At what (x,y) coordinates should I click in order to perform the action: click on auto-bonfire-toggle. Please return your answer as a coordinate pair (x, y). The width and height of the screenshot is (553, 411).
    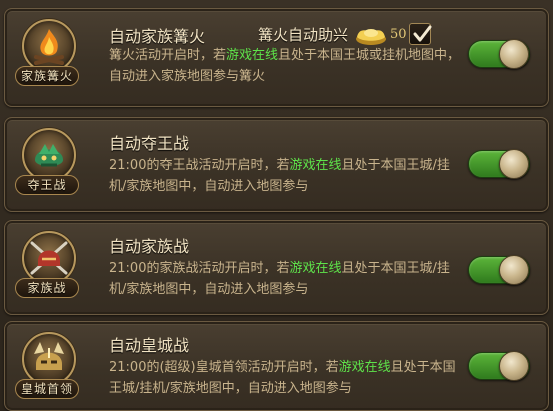
    Looking at the image, I should click on (499, 54).